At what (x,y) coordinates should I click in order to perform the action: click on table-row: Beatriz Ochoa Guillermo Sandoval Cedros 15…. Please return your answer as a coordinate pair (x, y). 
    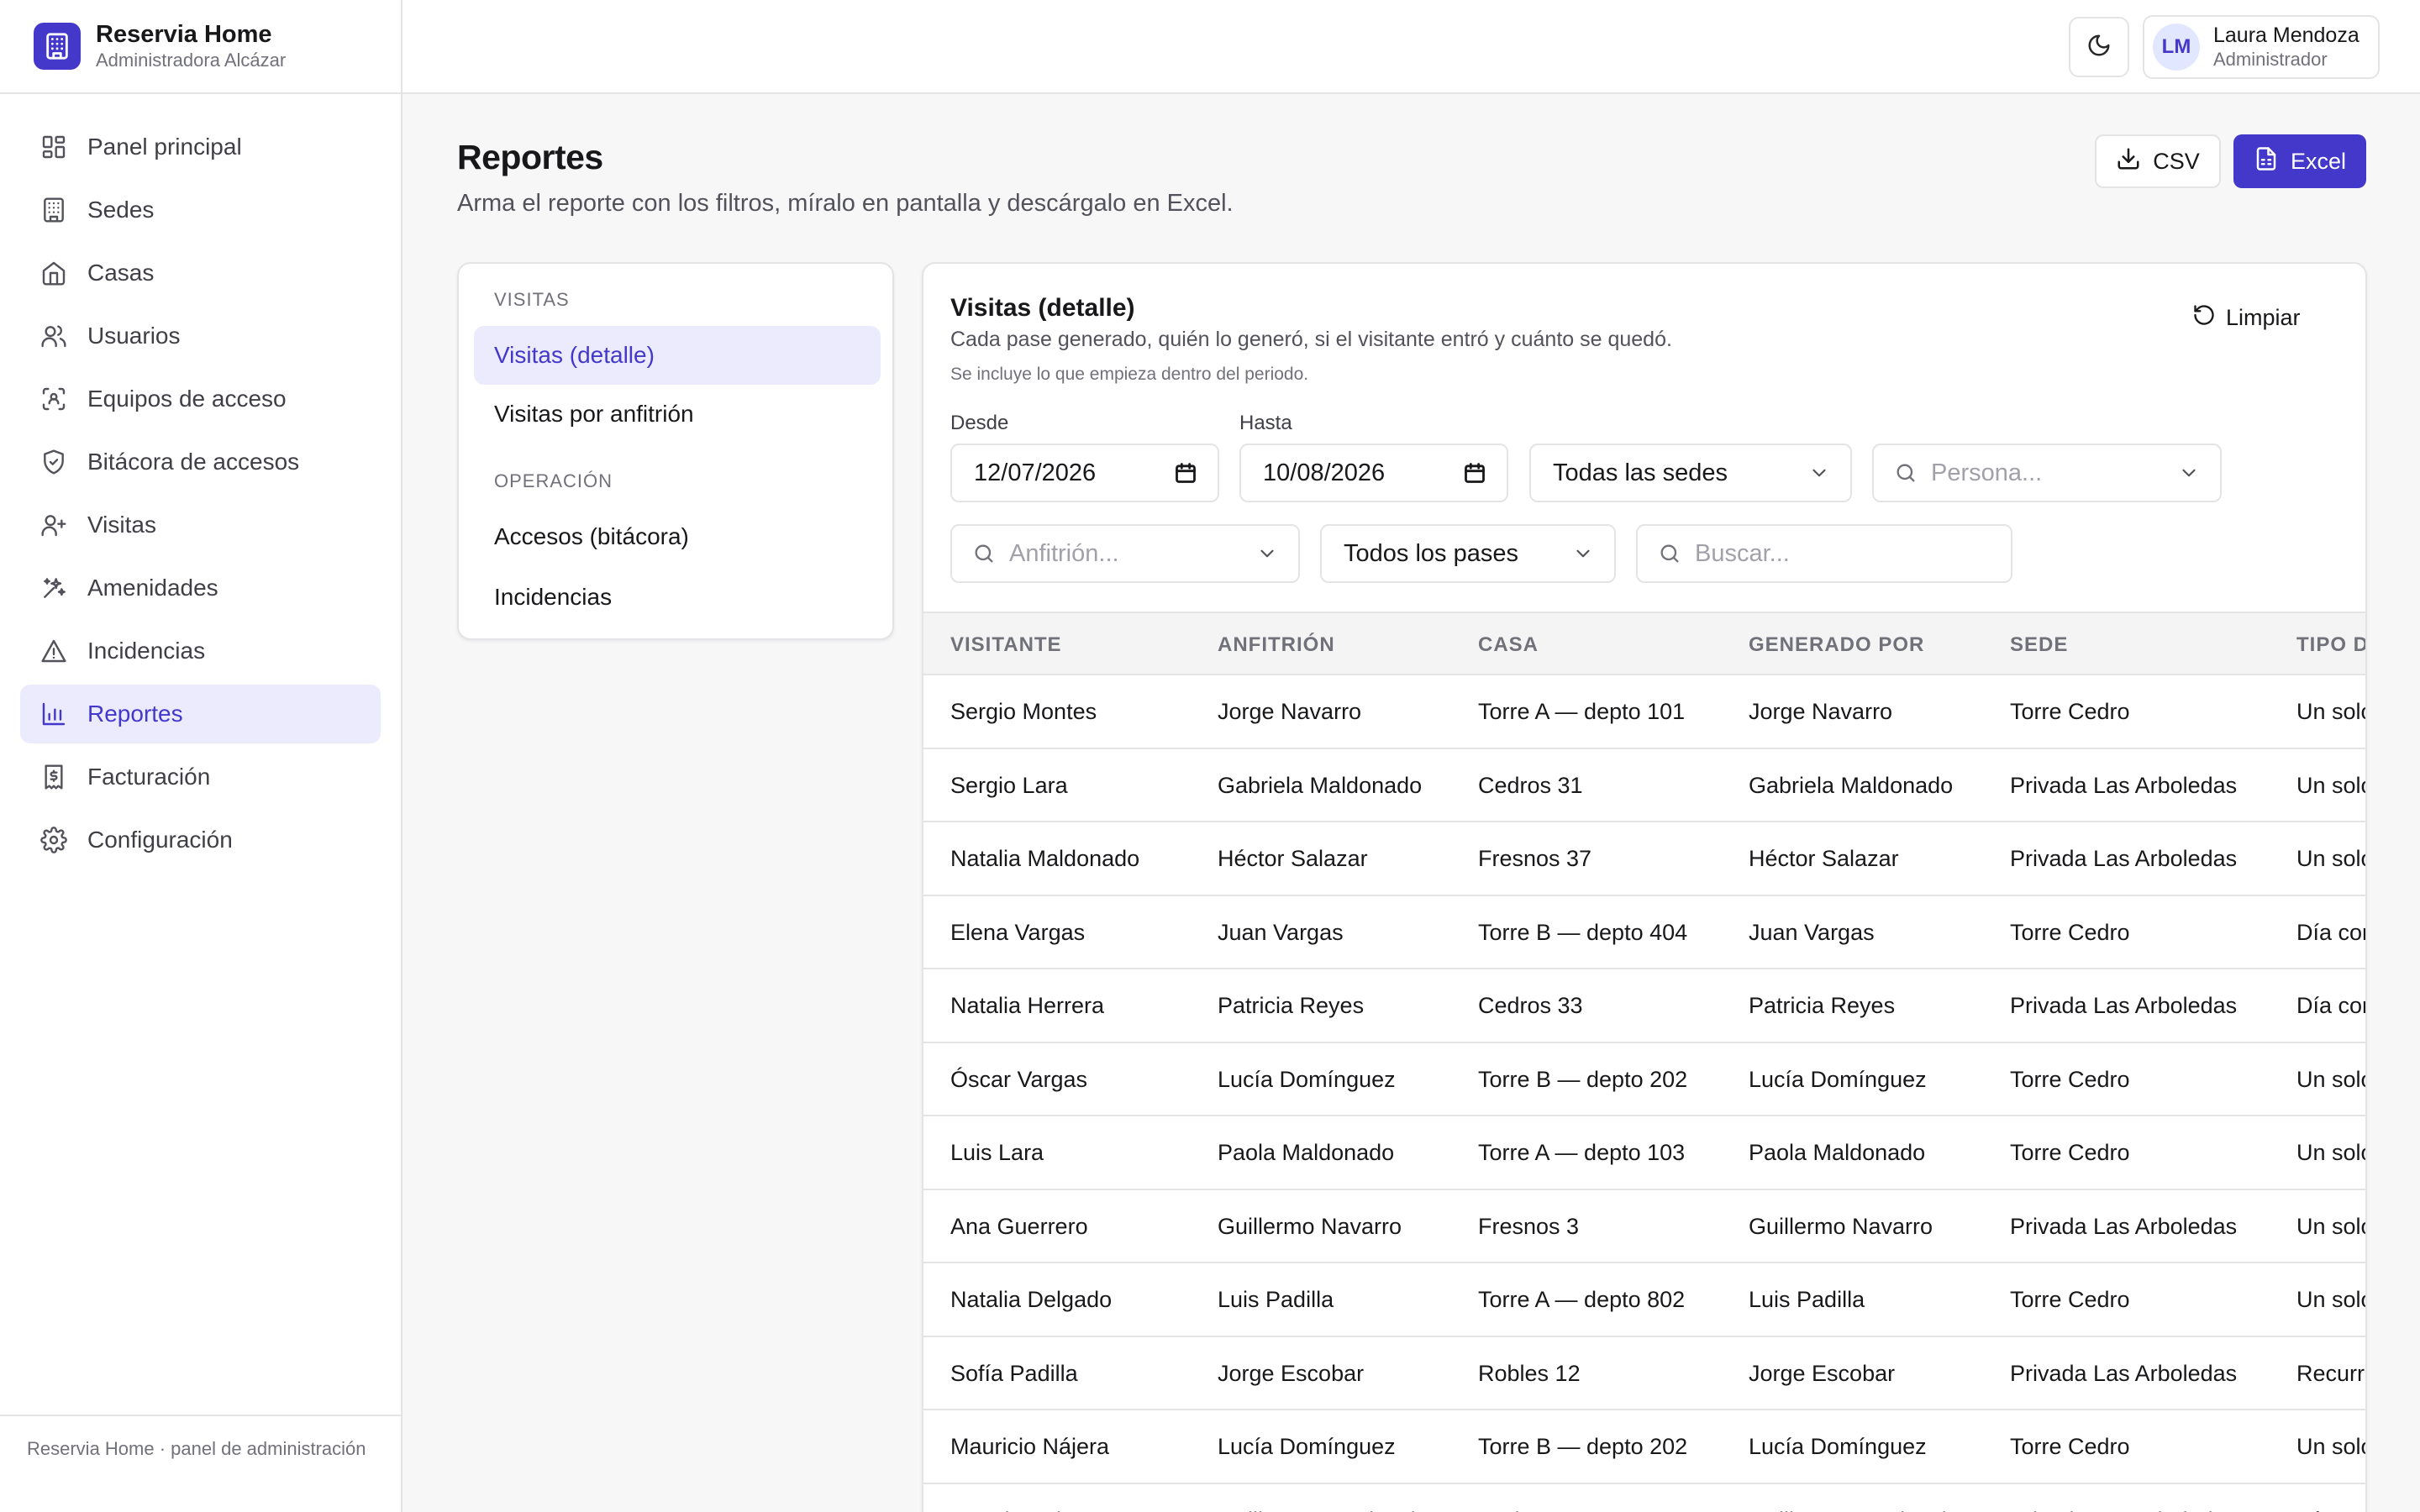
    Looking at the image, I should click on (1644, 1498).